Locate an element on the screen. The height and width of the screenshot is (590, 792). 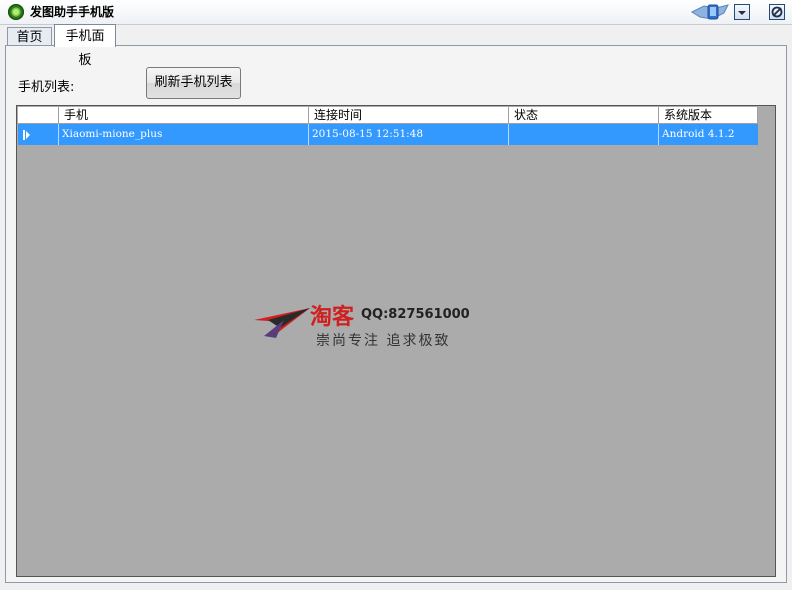
watermark-brand: 淘客 is located at coordinates (332, 317).